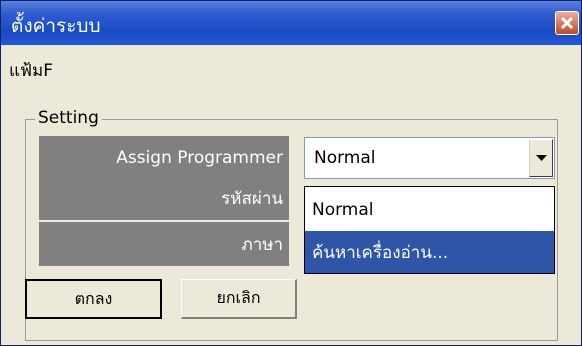  What do you see at coordinates (252, 198) in the screenshot?
I see `field-label: รหัสผ่าน` at bounding box center [252, 198].